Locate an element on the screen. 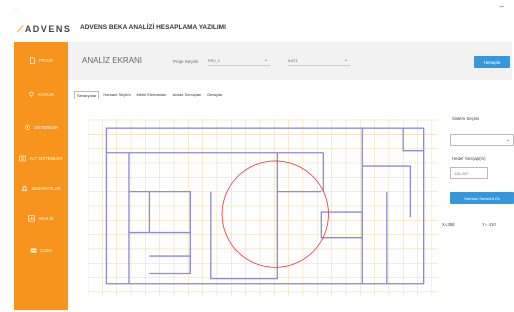 Image resolution: width=514 pixels, height=312 pixels. settings-icon is located at coordinates (27, 127).